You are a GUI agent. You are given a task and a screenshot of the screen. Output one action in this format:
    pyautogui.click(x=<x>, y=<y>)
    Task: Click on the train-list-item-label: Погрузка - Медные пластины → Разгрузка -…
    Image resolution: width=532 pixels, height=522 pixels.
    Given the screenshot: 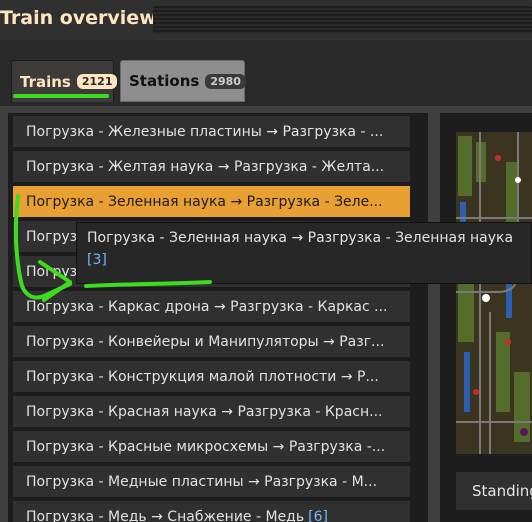 What is the action you would take?
    pyautogui.click(x=202, y=481)
    